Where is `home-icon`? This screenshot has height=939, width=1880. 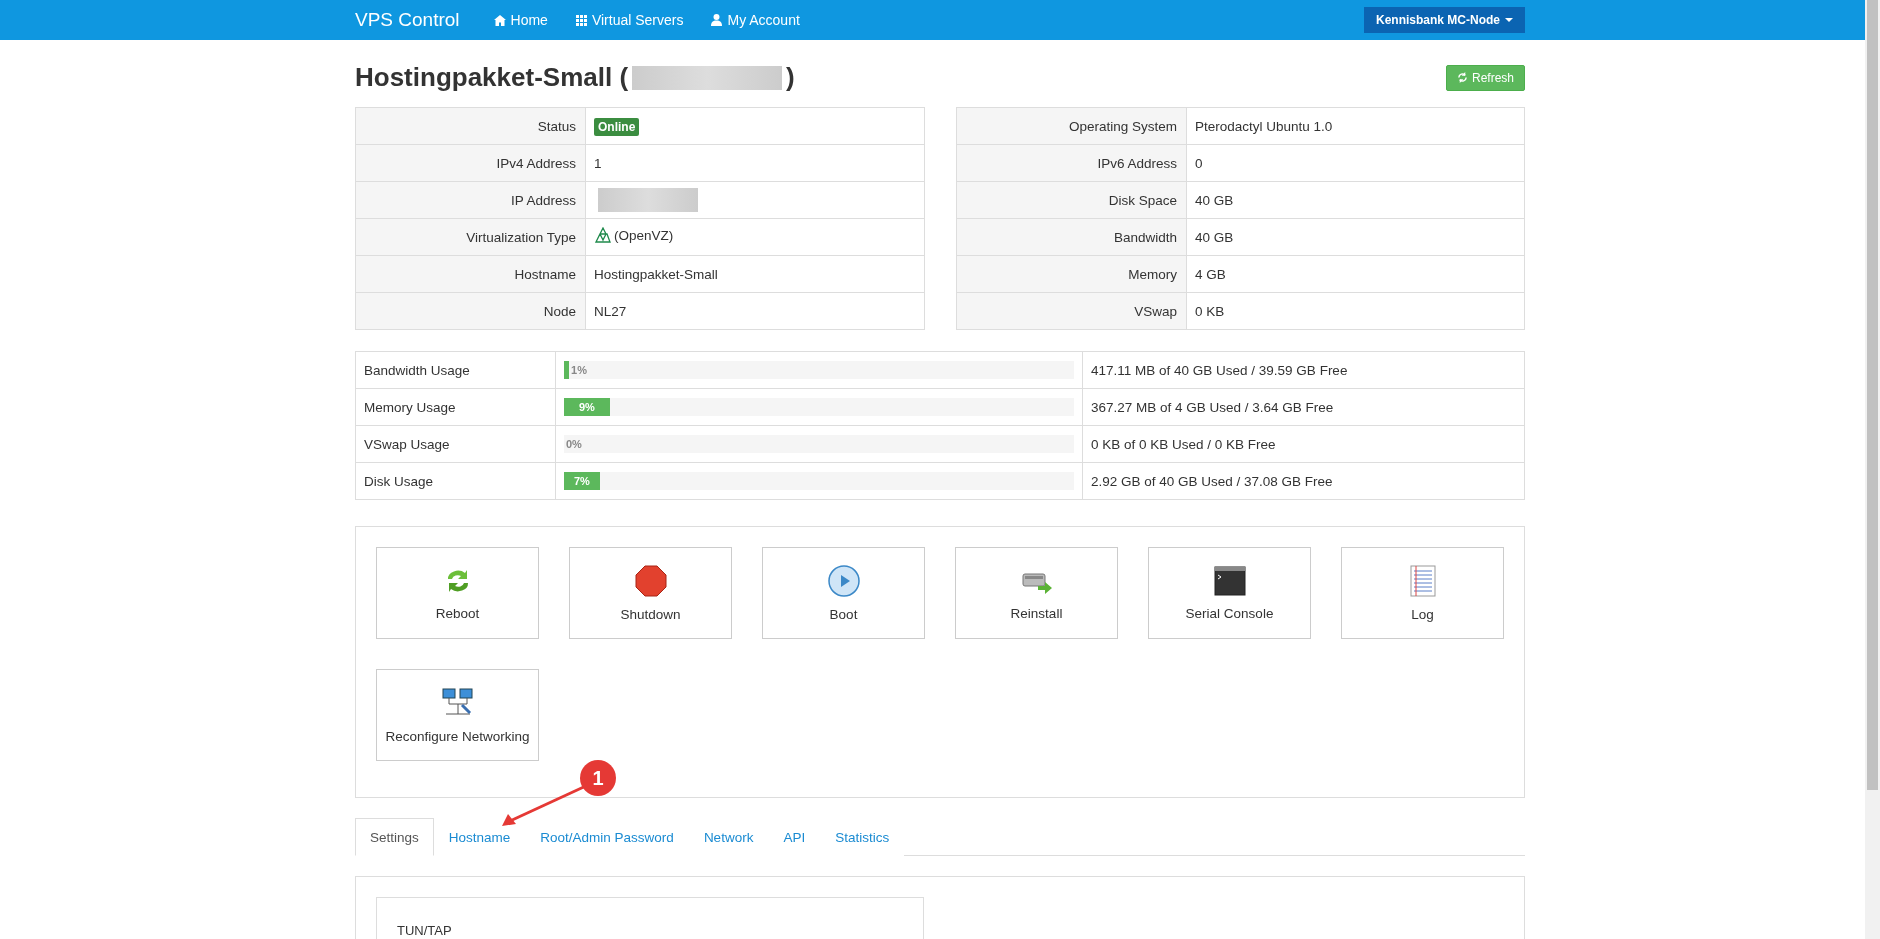 home-icon is located at coordinates (499, 20).